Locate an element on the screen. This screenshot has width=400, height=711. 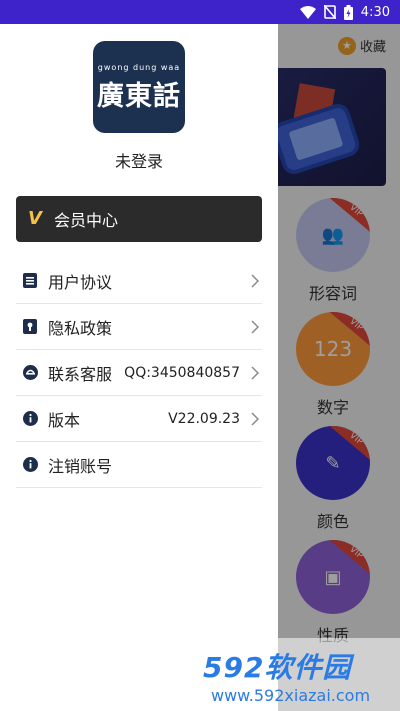
menu-item-value: QQ:3450840857 is located at coordinates (182, 372).